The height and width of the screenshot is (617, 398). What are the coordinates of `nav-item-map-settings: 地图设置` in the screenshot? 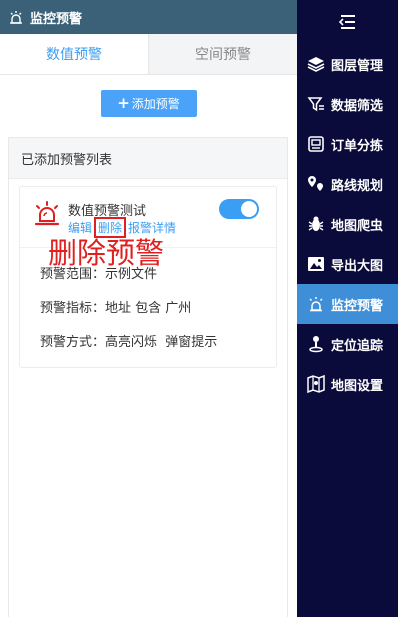 It's located at (347, 384).